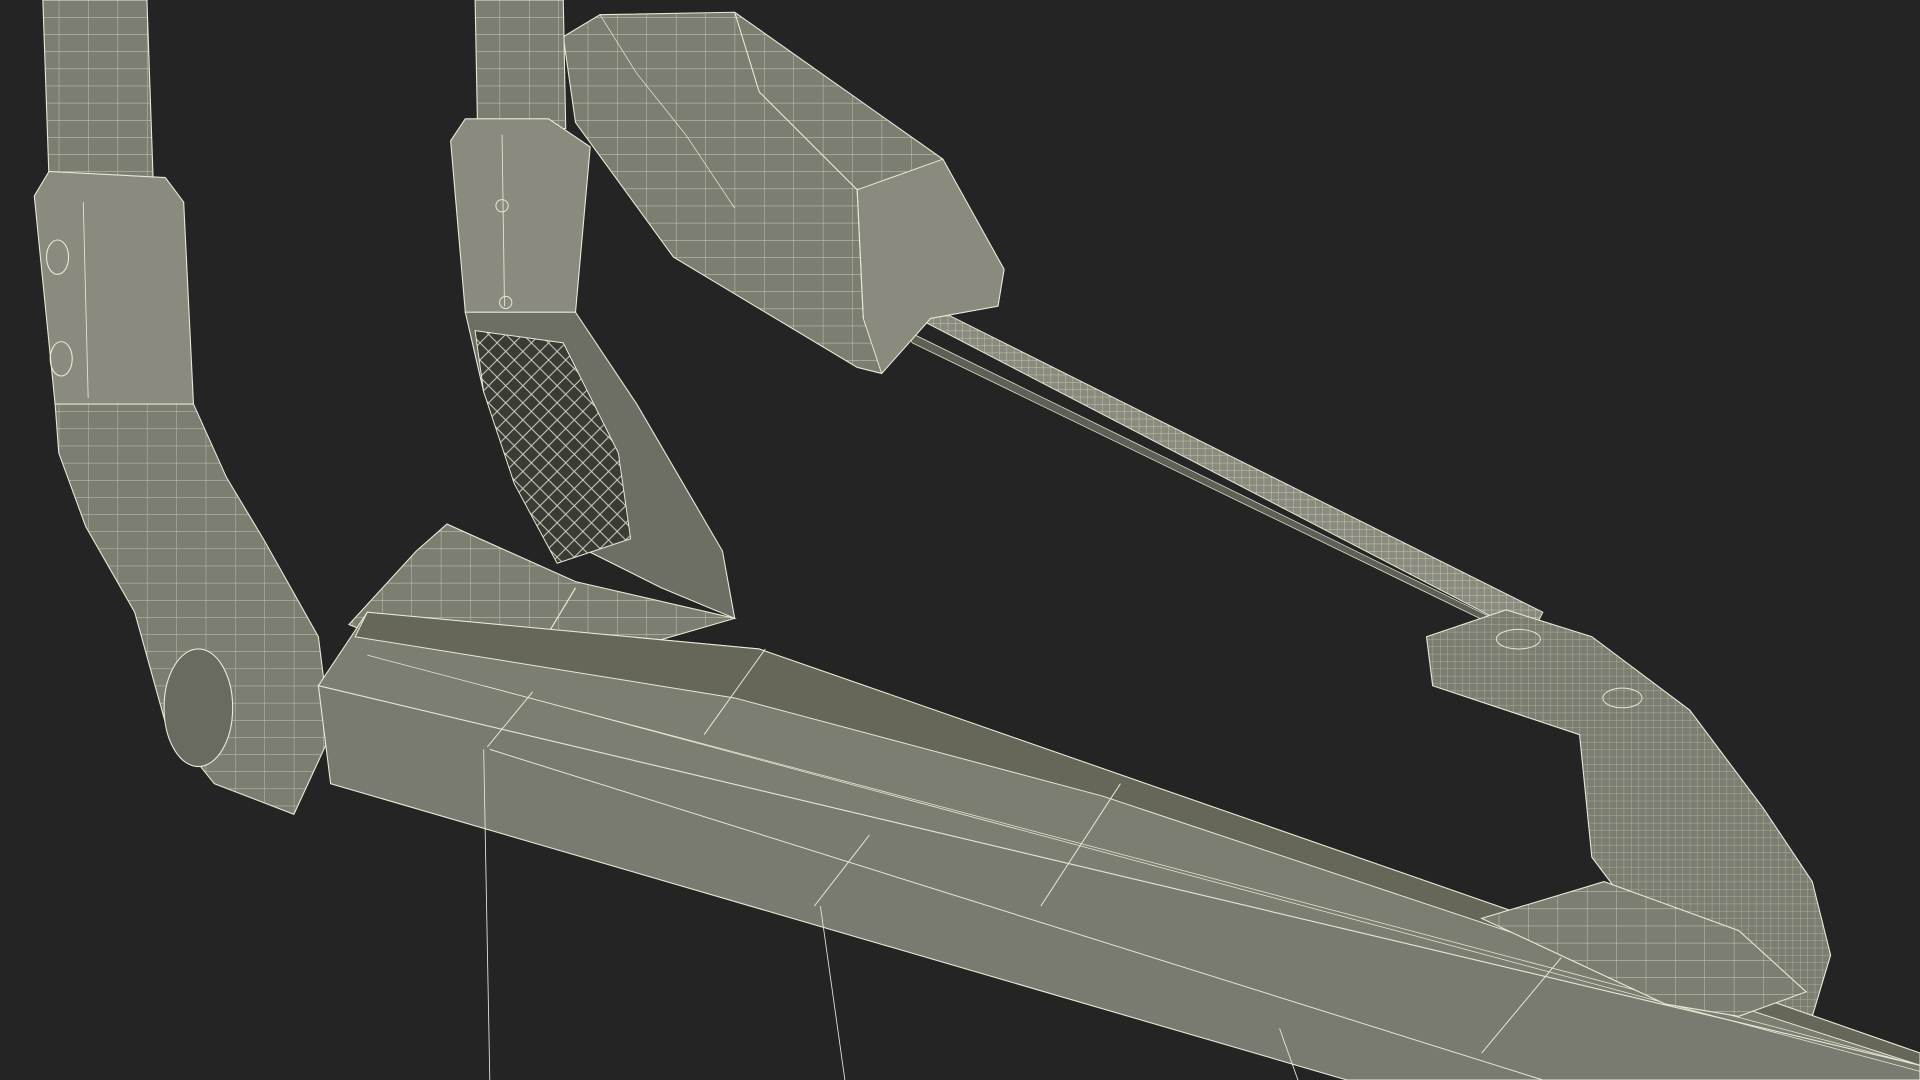 The width and height of the screenshot is (1920, 1080). I want to click on left-upright, so click(182, 407).